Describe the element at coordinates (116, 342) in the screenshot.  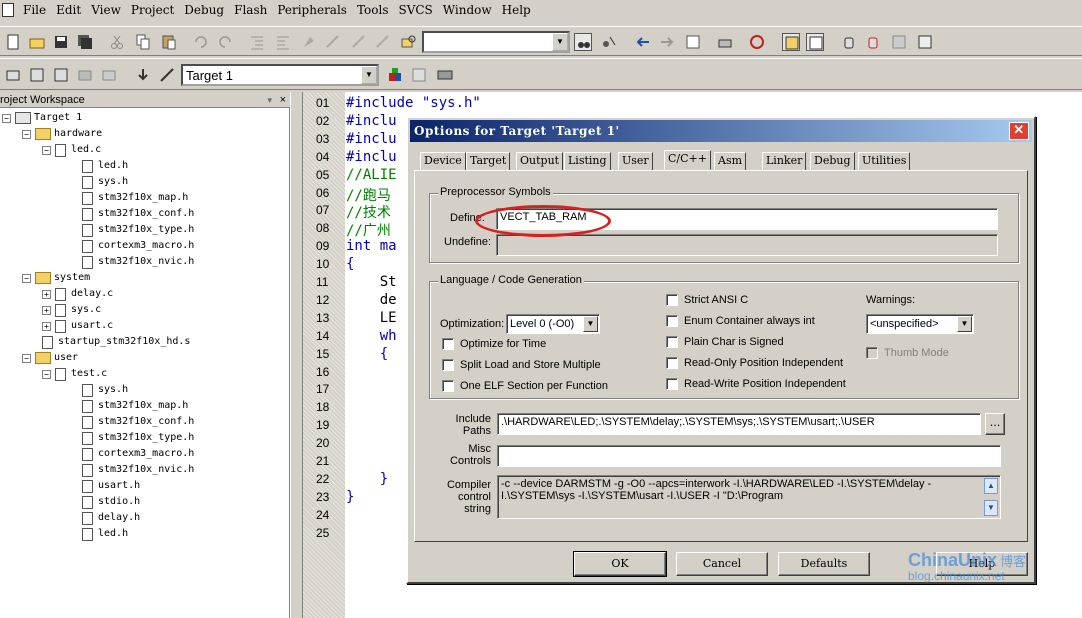
I see `tree-file: startup_stm32f10x_hd.s` at that location.